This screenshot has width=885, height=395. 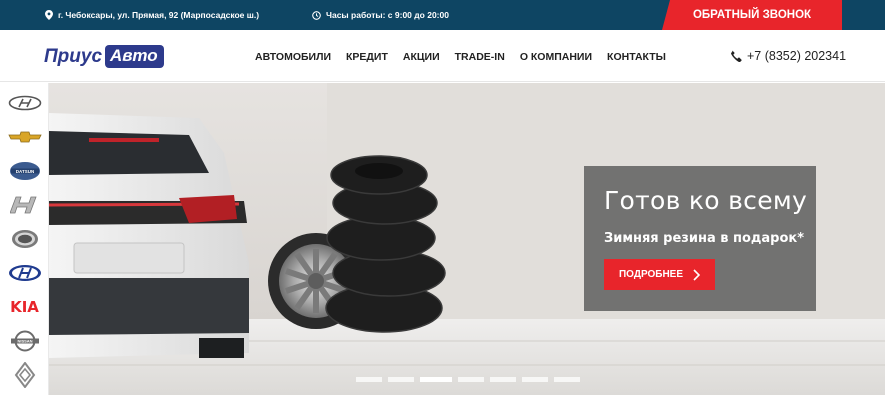 I want to click on slider-pagination, so click(x=468, y=379).